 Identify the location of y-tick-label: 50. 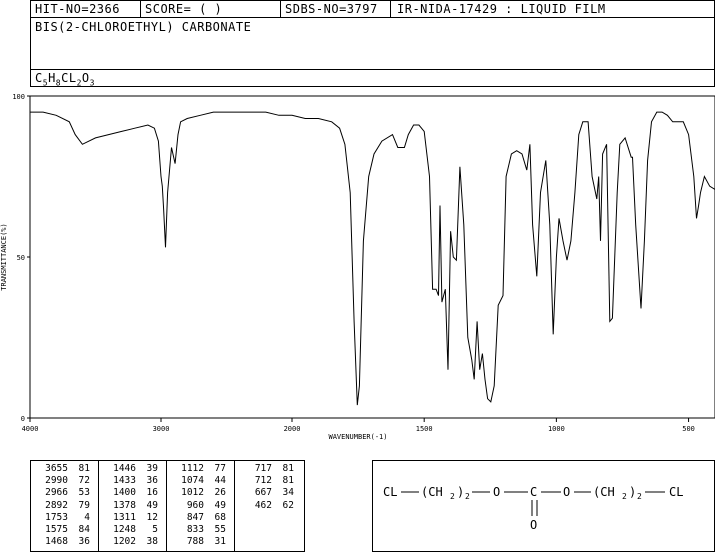
(21, 258).